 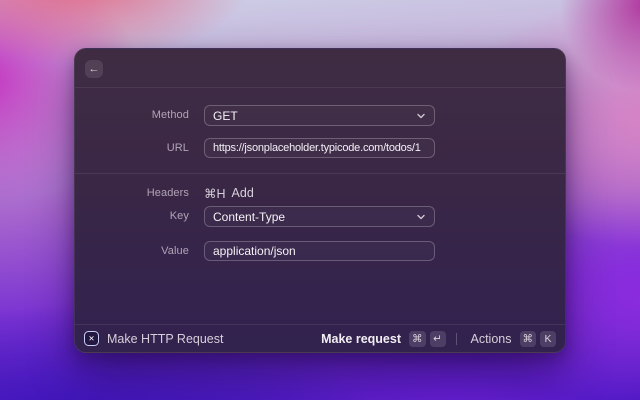 What do you see at coordinates (175, 251) in the screenshot?
I see `header-value-label: Value` at bounding box center [175, 251].